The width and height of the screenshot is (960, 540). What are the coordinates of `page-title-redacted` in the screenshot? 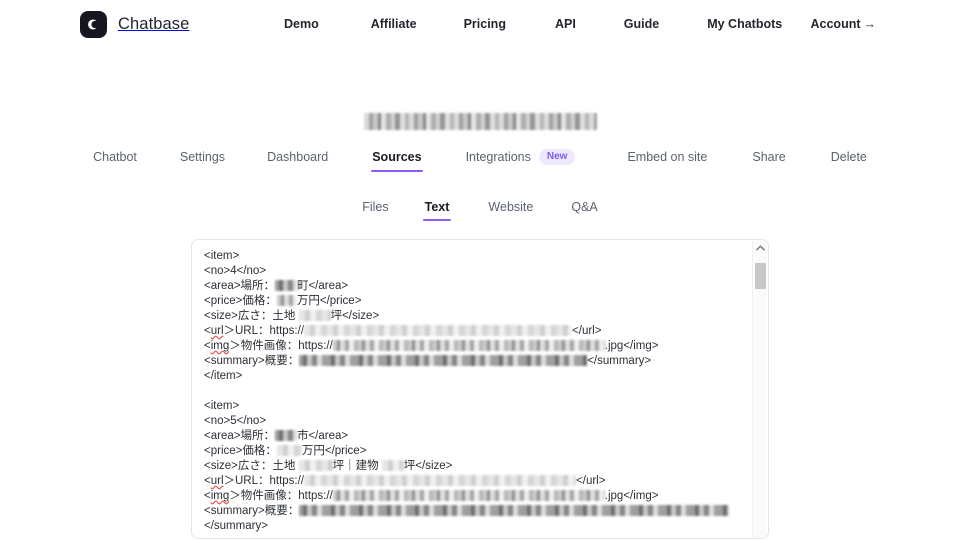 It's located at (480, 121).